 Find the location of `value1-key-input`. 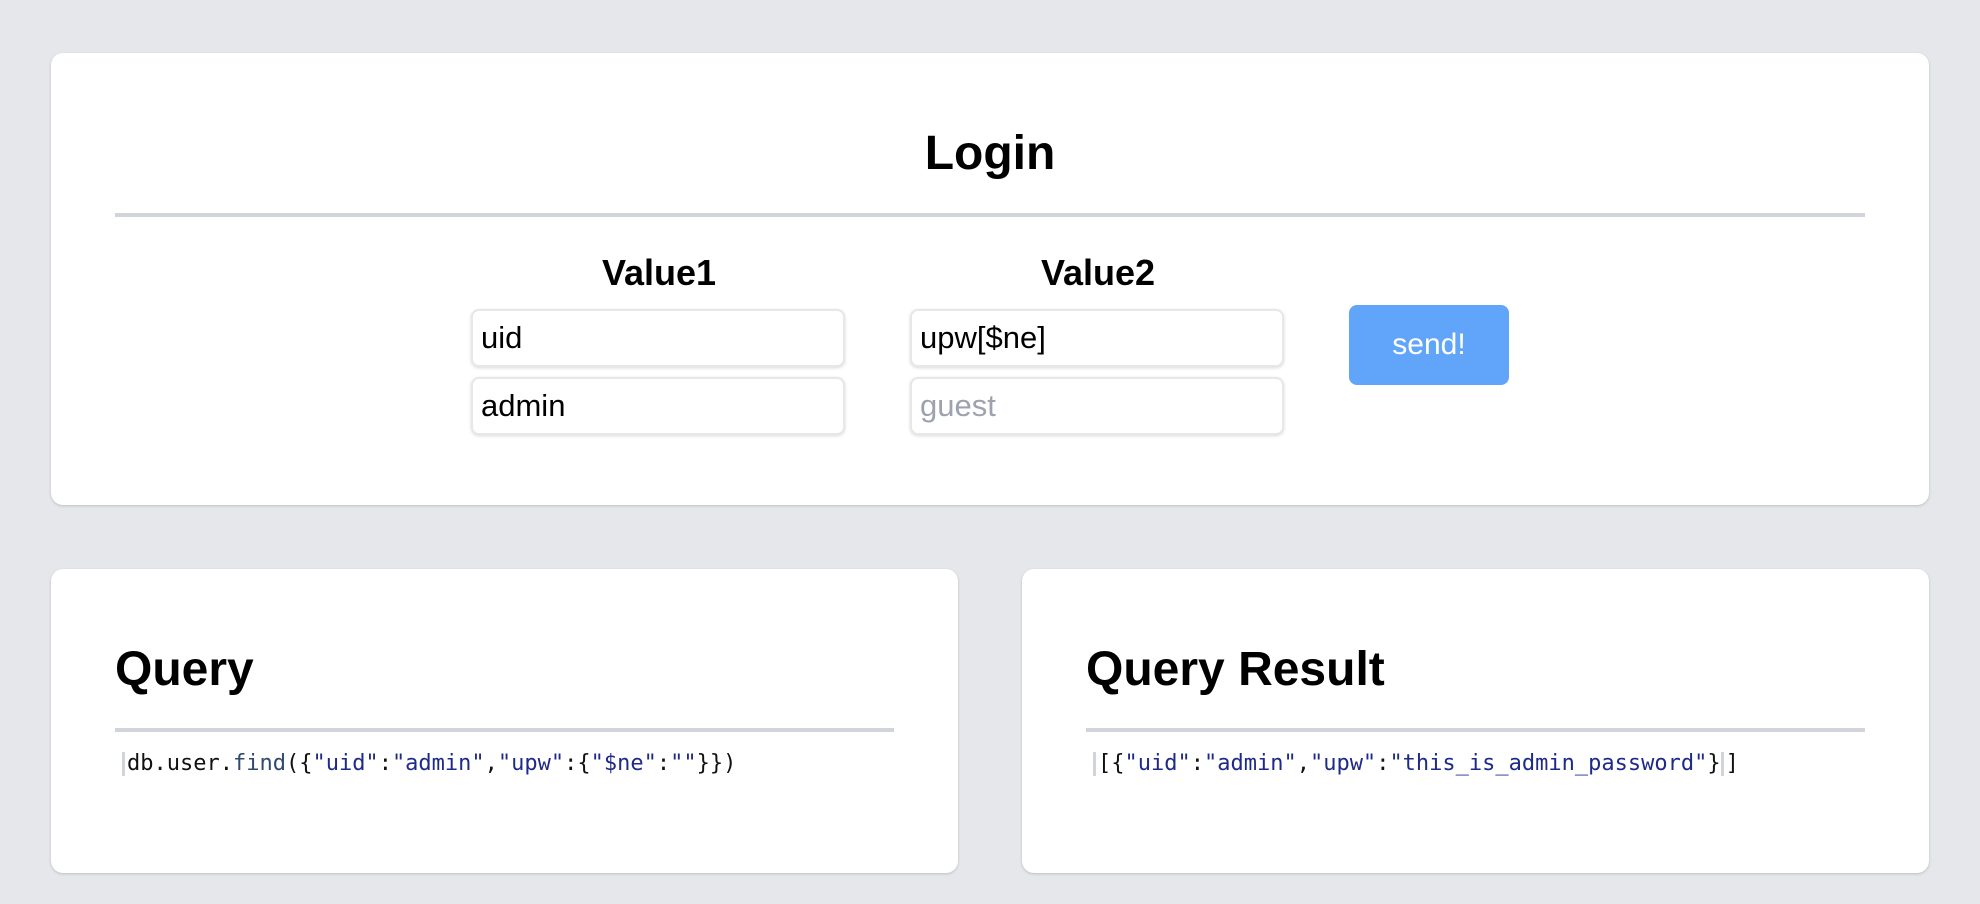

value1-key-input is located at coordinates (658, 338).